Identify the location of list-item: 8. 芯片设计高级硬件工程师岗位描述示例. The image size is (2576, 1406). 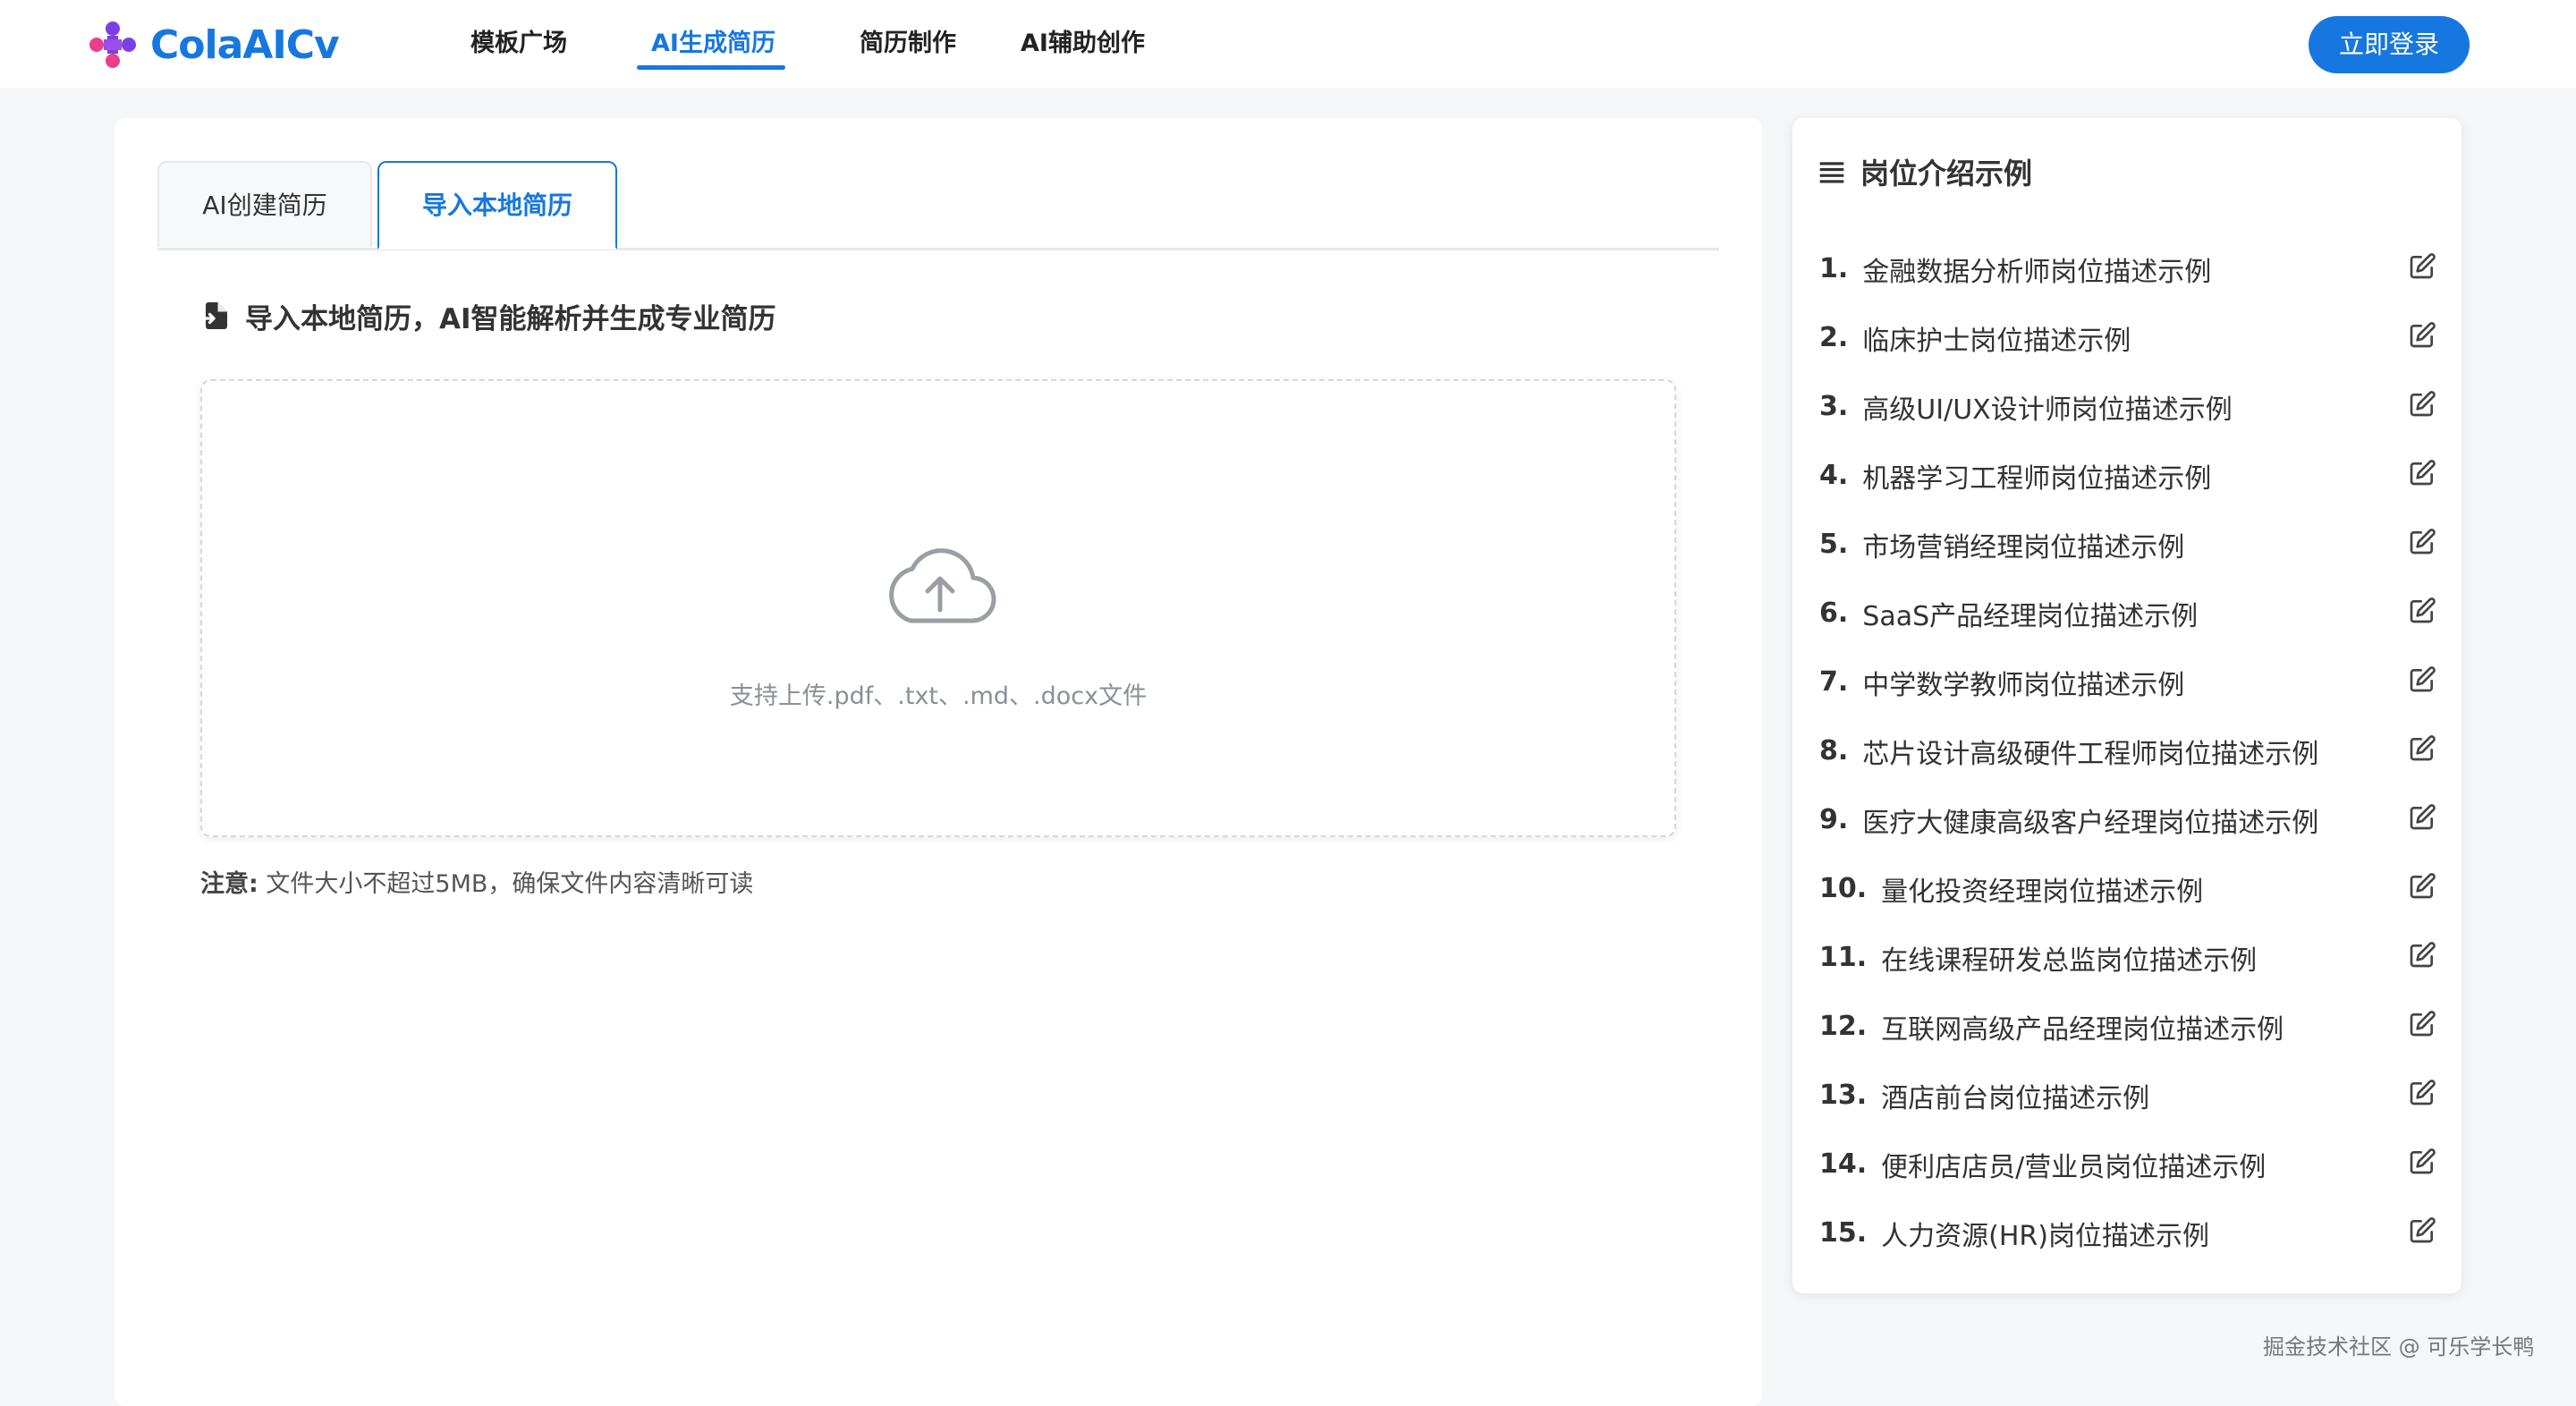
(2127, 751).